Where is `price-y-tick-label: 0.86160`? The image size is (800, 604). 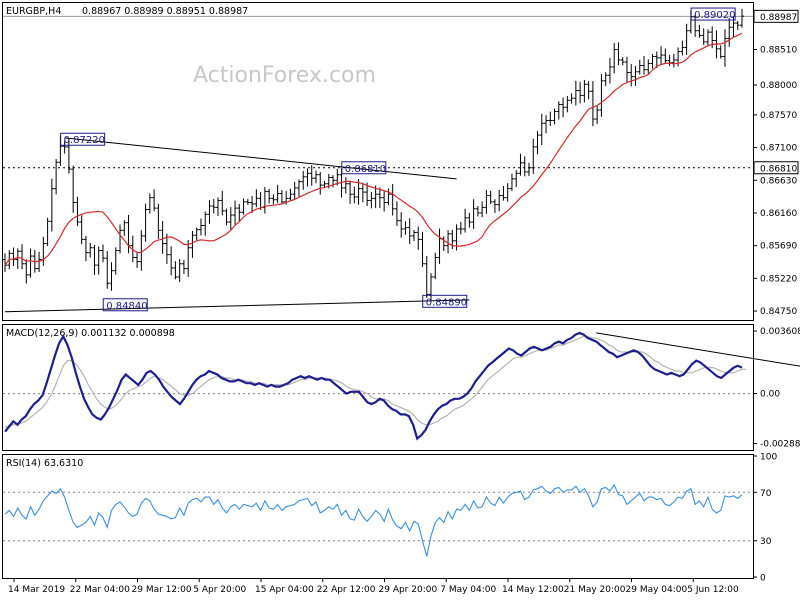
price-y-tick-label: 0.86160 is located at coordinates (778, 214).